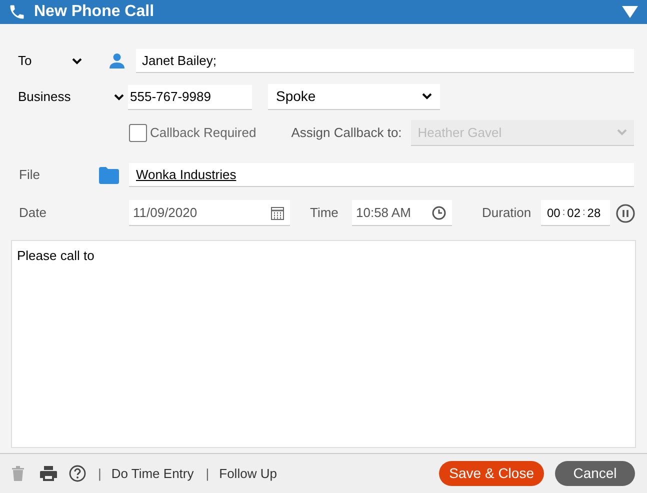 Image resolution: width=647 pixels, height=493 pixels. What do you see at coordinates (381, 175) in the screenshot?
I see `file-field: Wonka Industries` at bounding box center [381, 175].